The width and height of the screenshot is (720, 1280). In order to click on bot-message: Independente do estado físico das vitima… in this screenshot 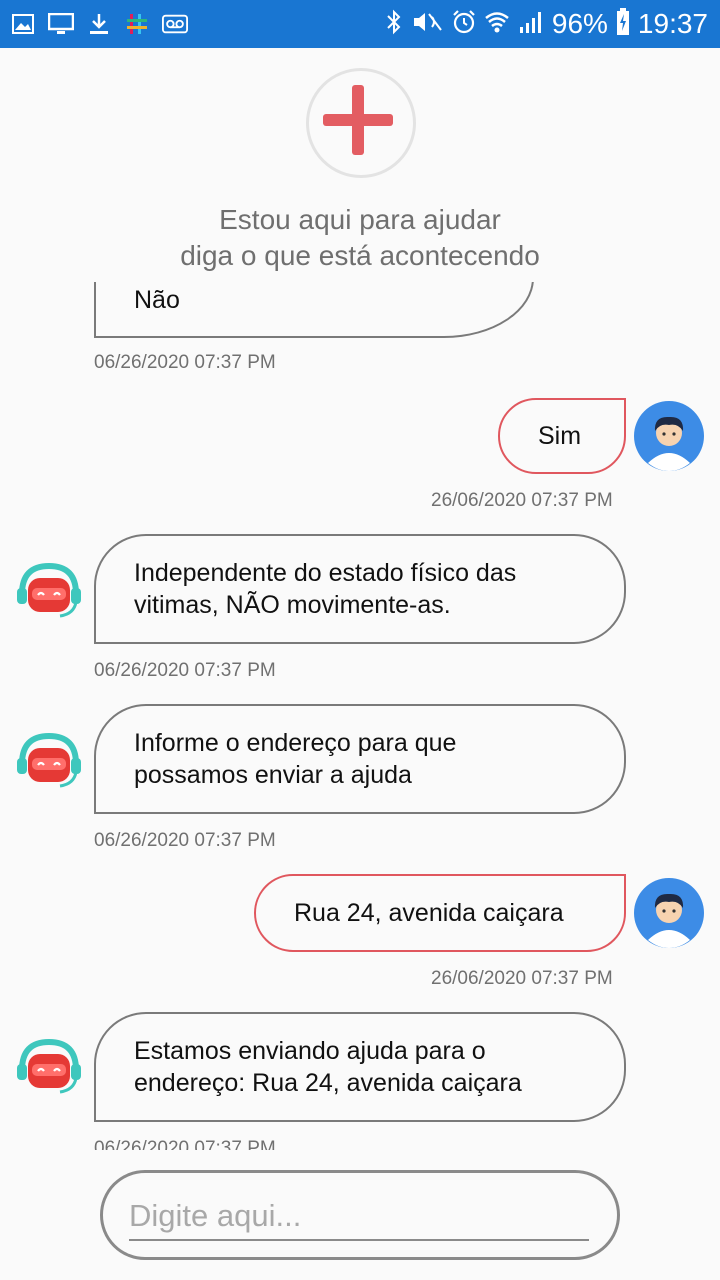, I will do `click(360, 589)`.